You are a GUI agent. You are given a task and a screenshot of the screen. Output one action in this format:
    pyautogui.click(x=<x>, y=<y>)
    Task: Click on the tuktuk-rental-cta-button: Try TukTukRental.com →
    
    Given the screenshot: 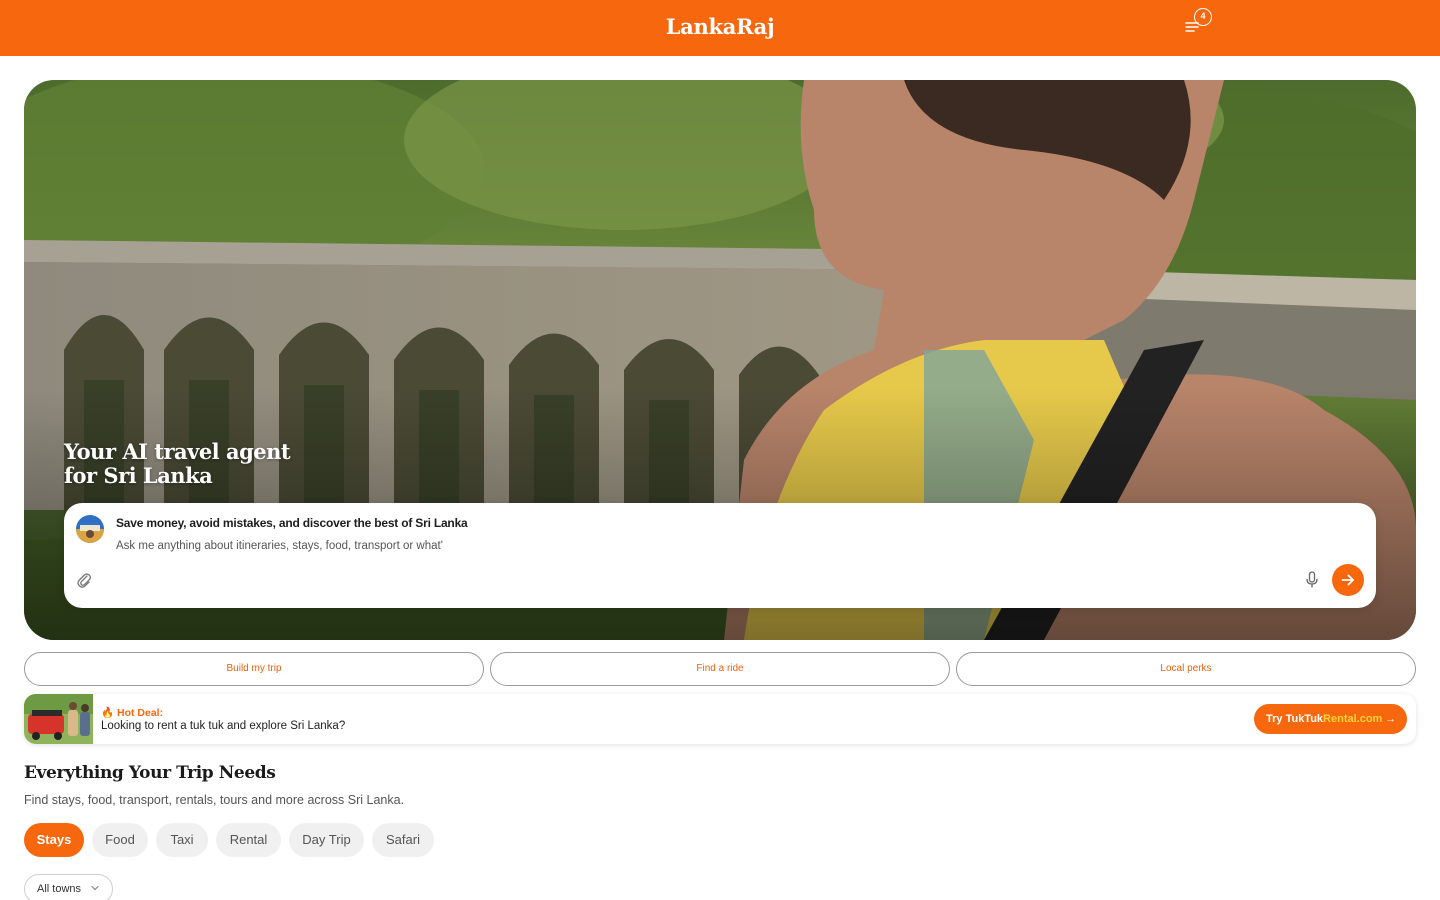 What is the action you would take?
    pyautogui.click(x=1330, y=719)
    